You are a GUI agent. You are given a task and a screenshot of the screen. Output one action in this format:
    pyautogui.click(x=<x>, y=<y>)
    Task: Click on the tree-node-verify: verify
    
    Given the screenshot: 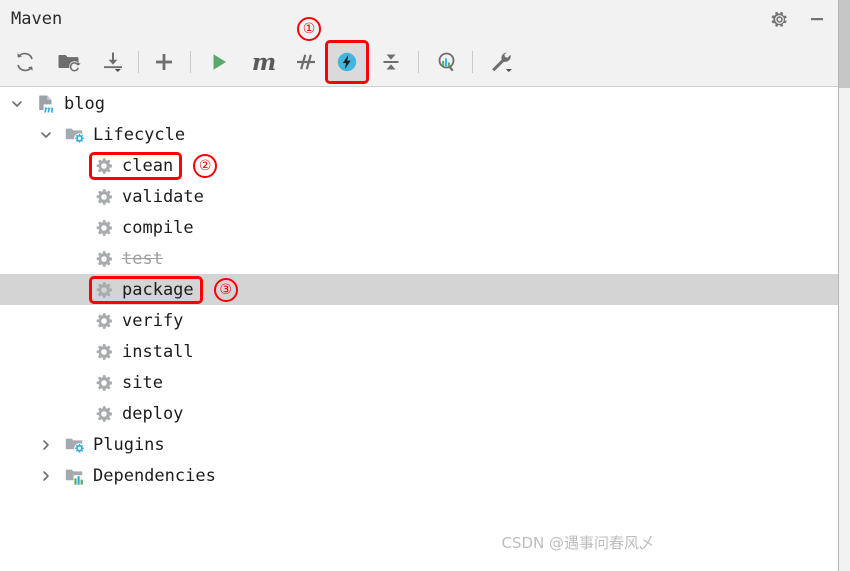 What is the action you would take?
    pyautogui.click(x=138, y=321)
    